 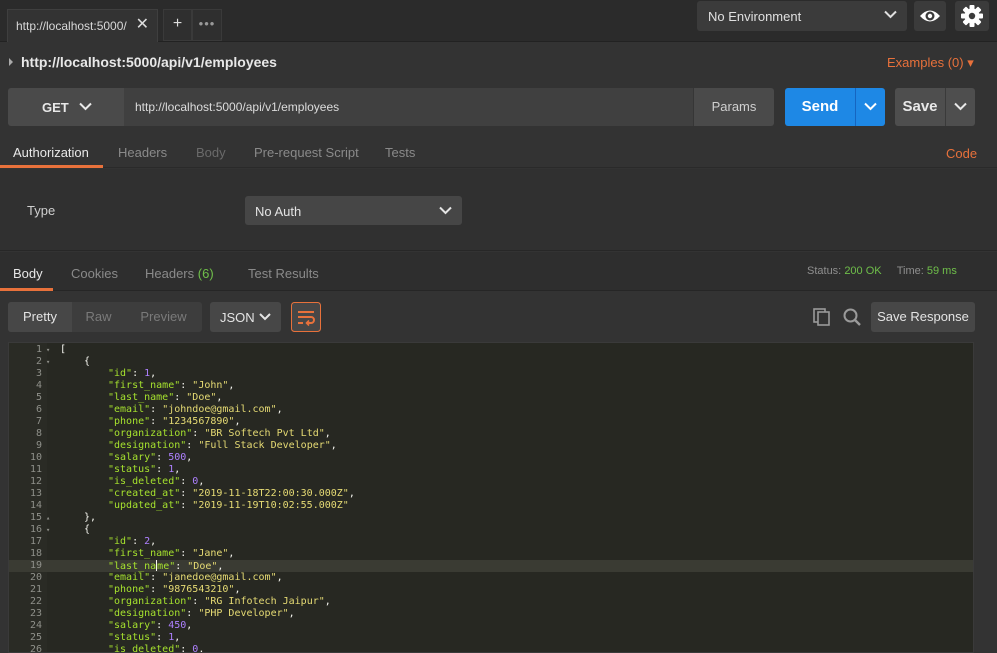 What do you see at coordinates (211, 152) in the screenshot?
I see `tab-body: Body` at bounding box center [211, 152].